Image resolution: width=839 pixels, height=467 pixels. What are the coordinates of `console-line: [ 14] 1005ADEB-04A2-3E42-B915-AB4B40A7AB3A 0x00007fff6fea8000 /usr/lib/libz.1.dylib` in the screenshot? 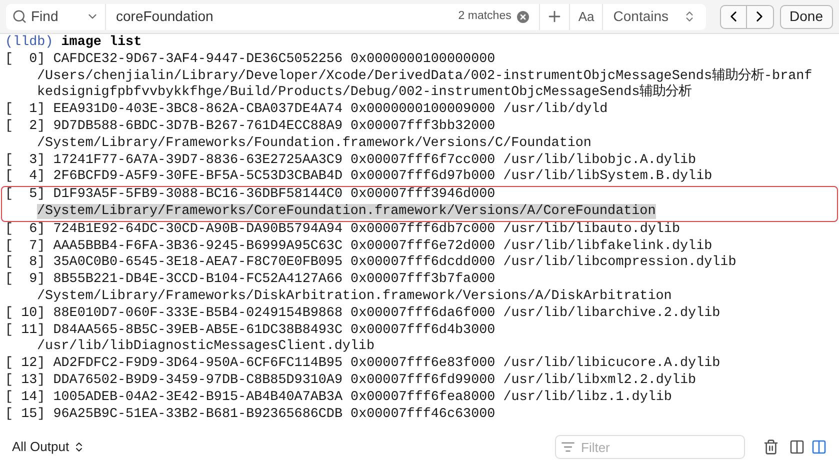 It's located at (339, 398).